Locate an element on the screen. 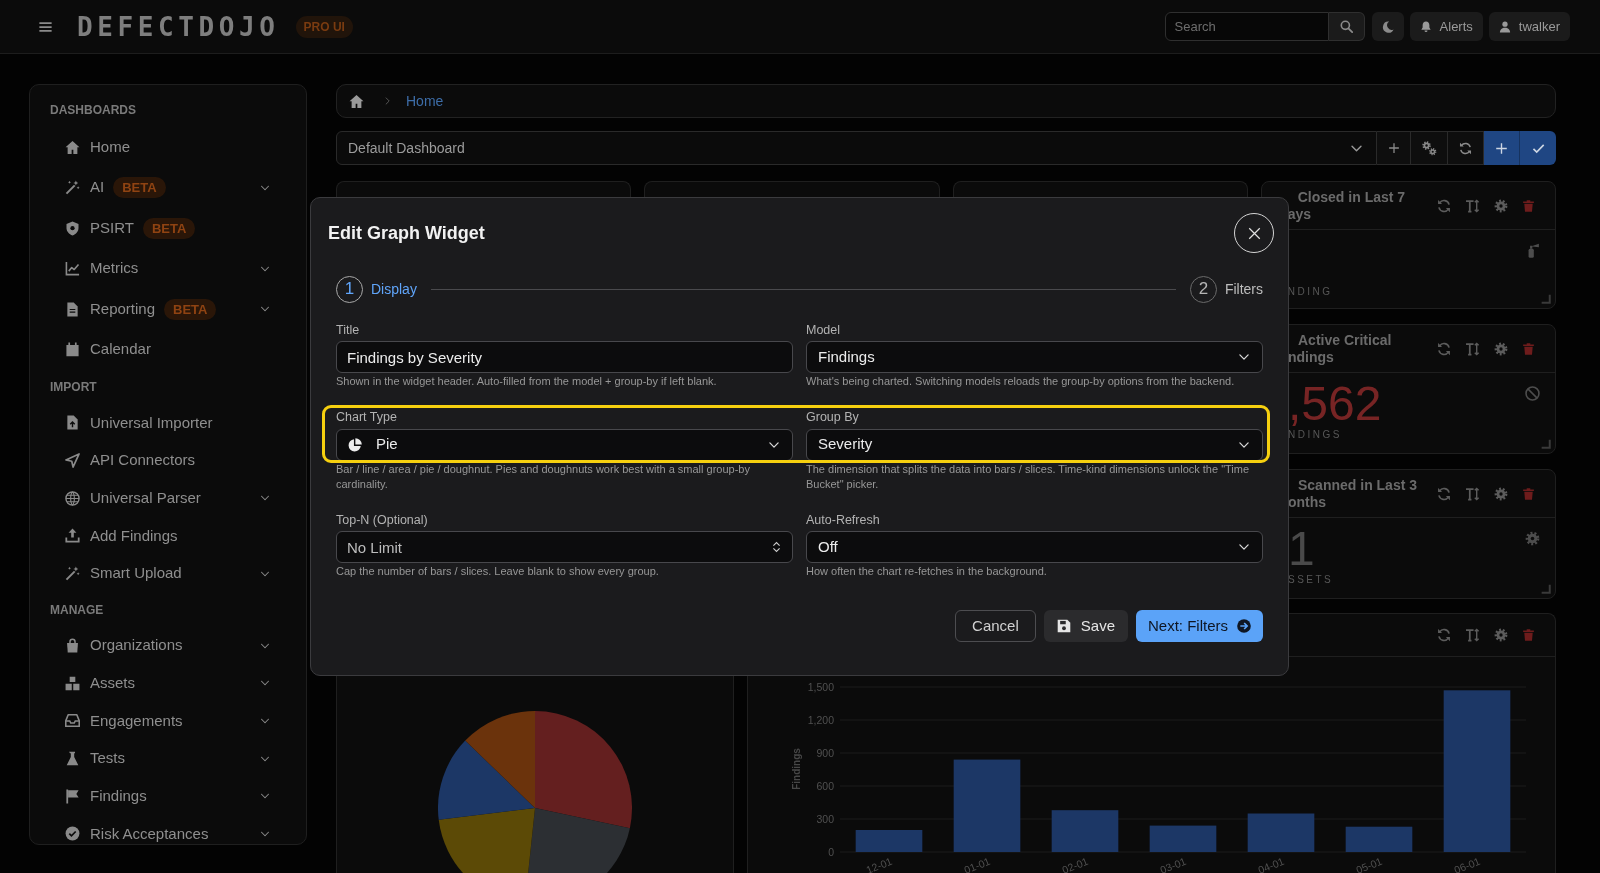  sidebar-item: Tests is located at coordinates (160, 758).